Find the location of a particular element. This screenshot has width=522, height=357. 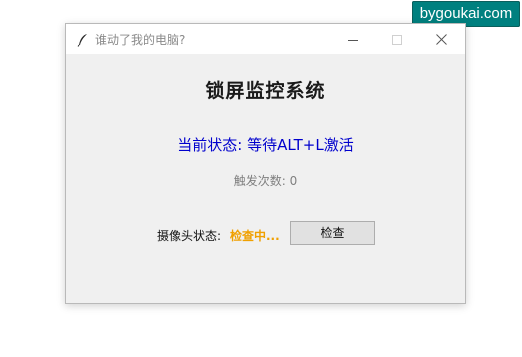

page-title: 锁屏监控系统 is located at coordinates (265, 91).